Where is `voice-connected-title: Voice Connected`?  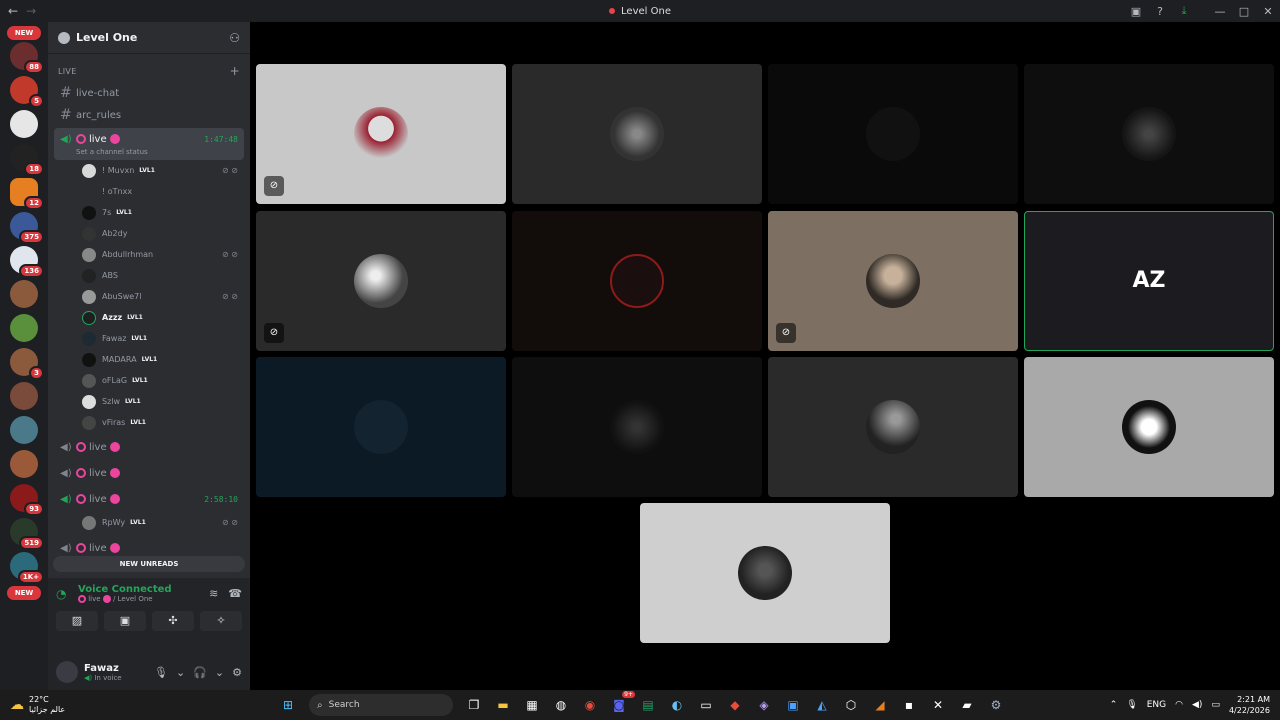 voice-connected-title: Voice Connected is located at coordinates (138, 589).